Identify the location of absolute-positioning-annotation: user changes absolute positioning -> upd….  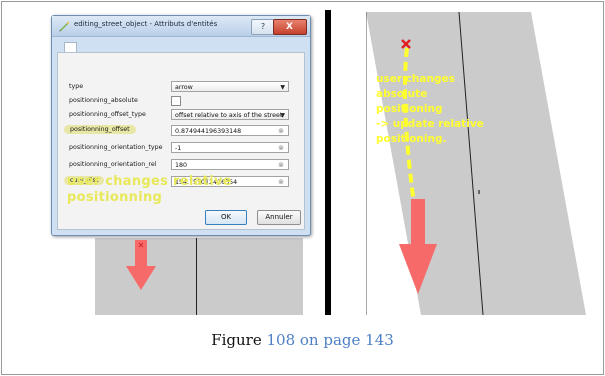
(430, 109).